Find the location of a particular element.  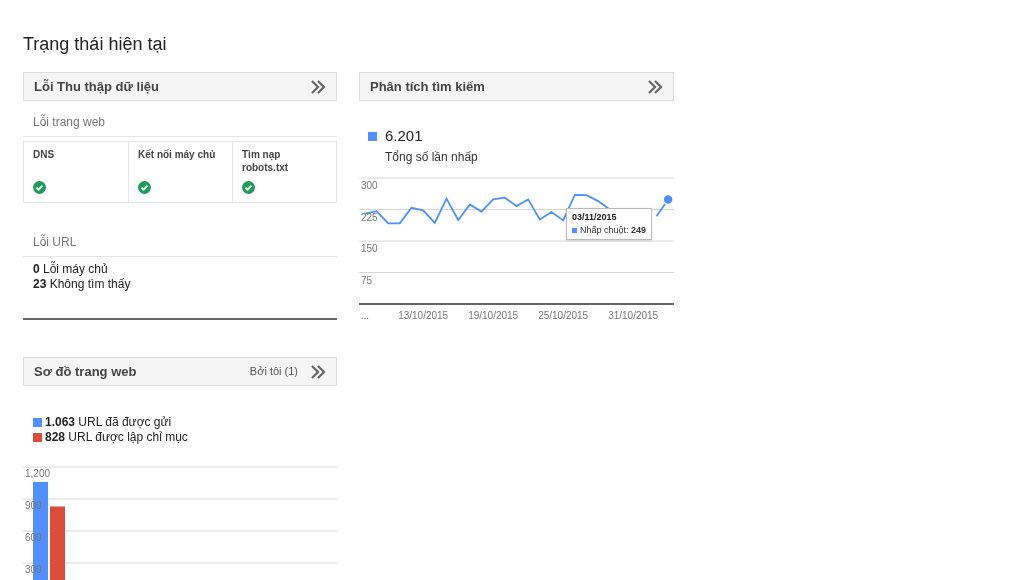

card-title: Lỗi Thu thập dữ liệu is located at coordinates (96, 86).